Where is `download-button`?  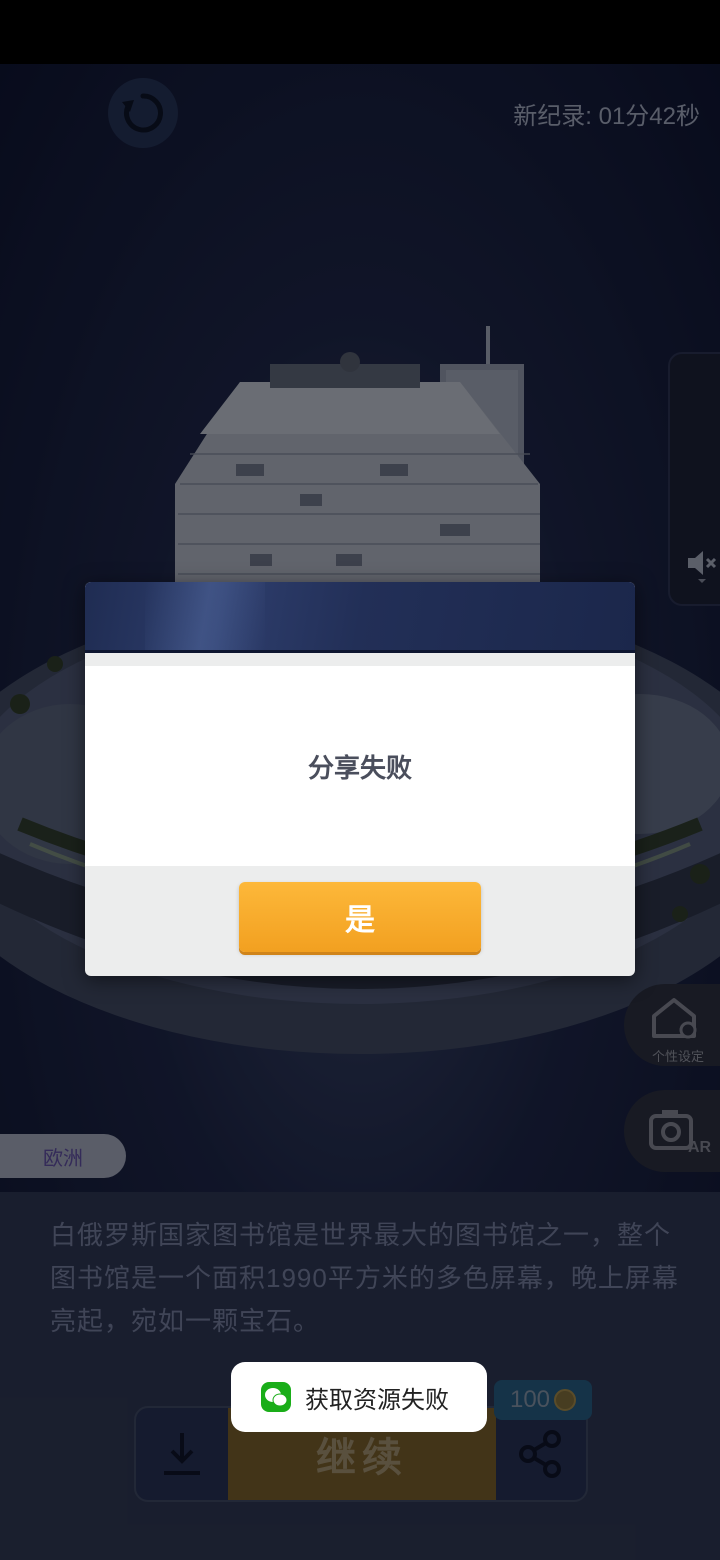 download-button is located at coordinates (182, 1454).